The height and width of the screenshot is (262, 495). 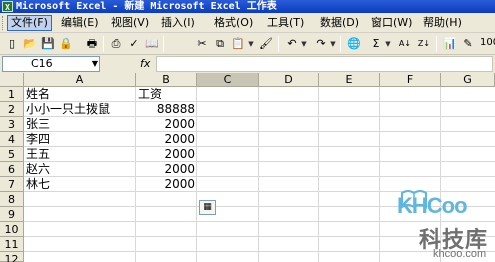 I want to click on cell-b1: 工资, so click(x=166, y=94).